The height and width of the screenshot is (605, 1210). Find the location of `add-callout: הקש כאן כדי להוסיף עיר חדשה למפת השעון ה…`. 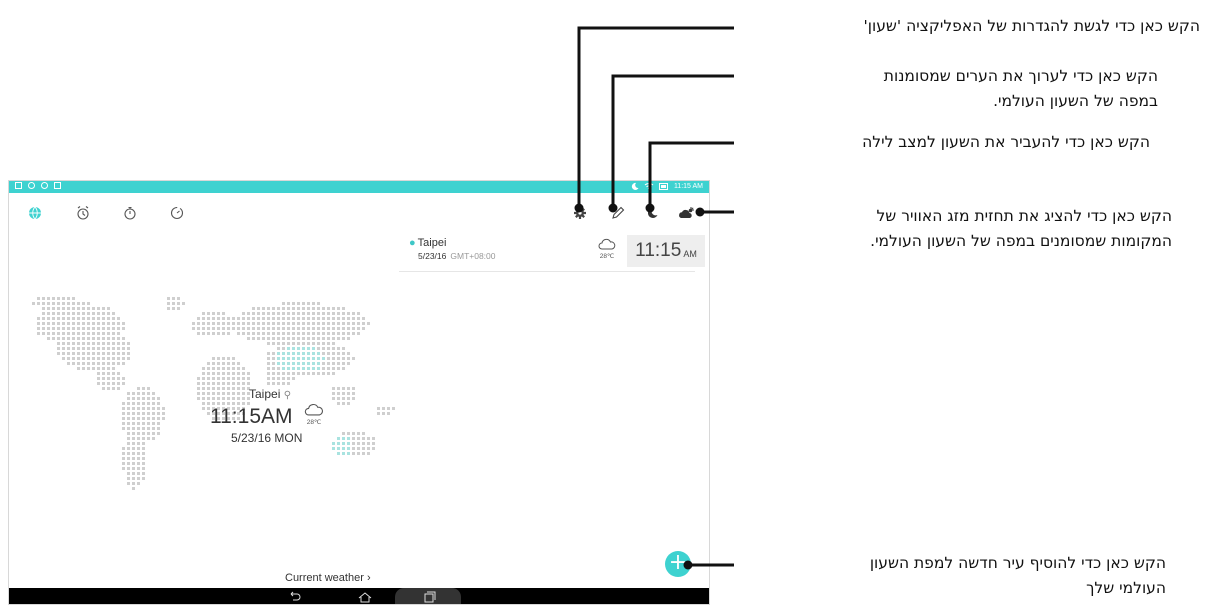

add-callout: הקש כאן כדי להוסיף עיר חדשה למפת השעון ה… is located at coordinates (1018, 576).